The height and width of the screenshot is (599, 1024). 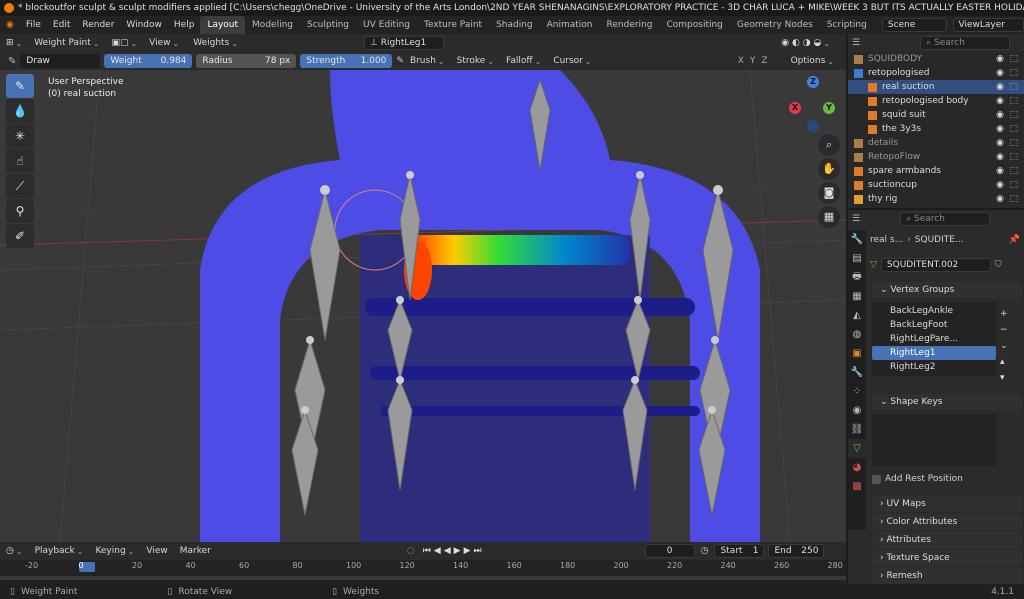 What do you see at coordinates (14, 551) in the screenshot?
I see `timeline-editor-icon: ◷` at bounding box center [14, 551].